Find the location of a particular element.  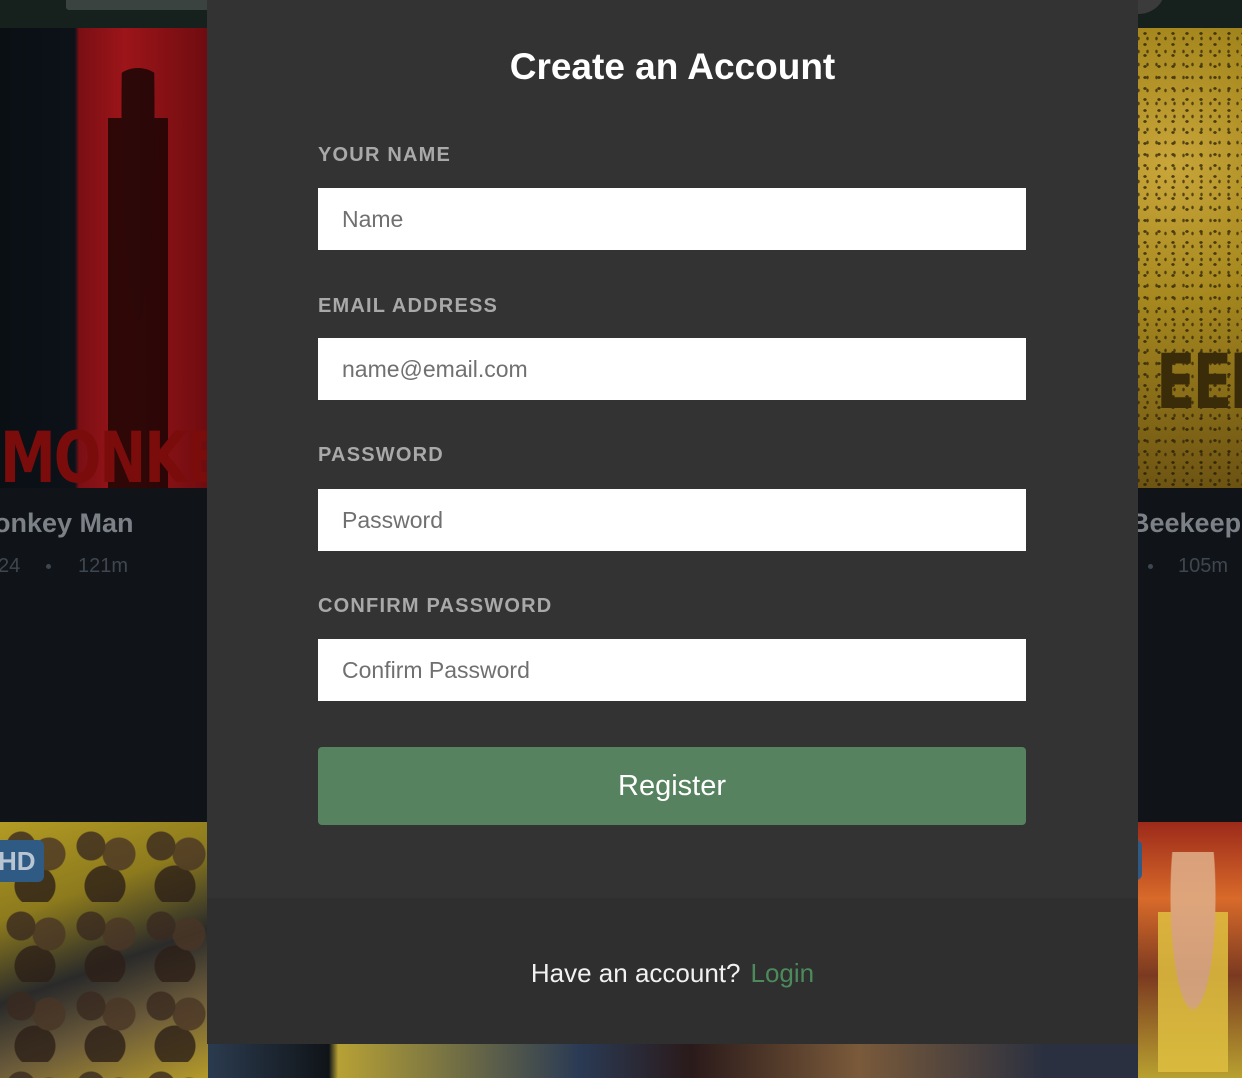

movie-duration: 105m is located at coordinates (1203, 566).